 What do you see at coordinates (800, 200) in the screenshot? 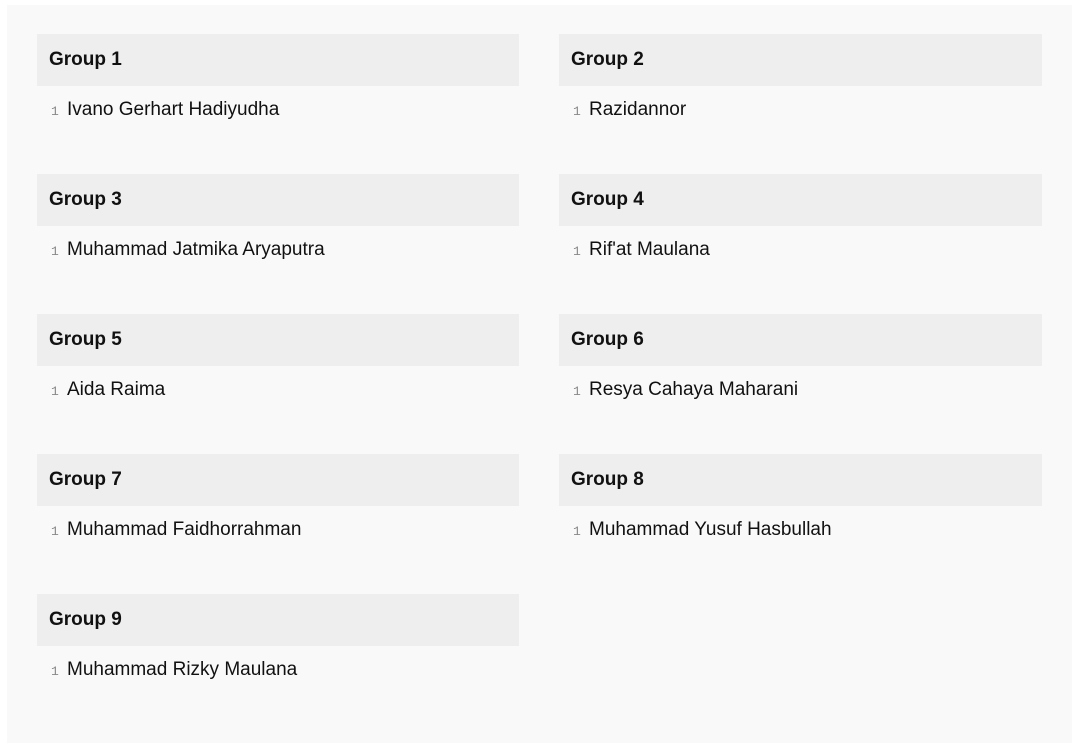
I see `group-header: Group 4` at bounding box center [800, 200].